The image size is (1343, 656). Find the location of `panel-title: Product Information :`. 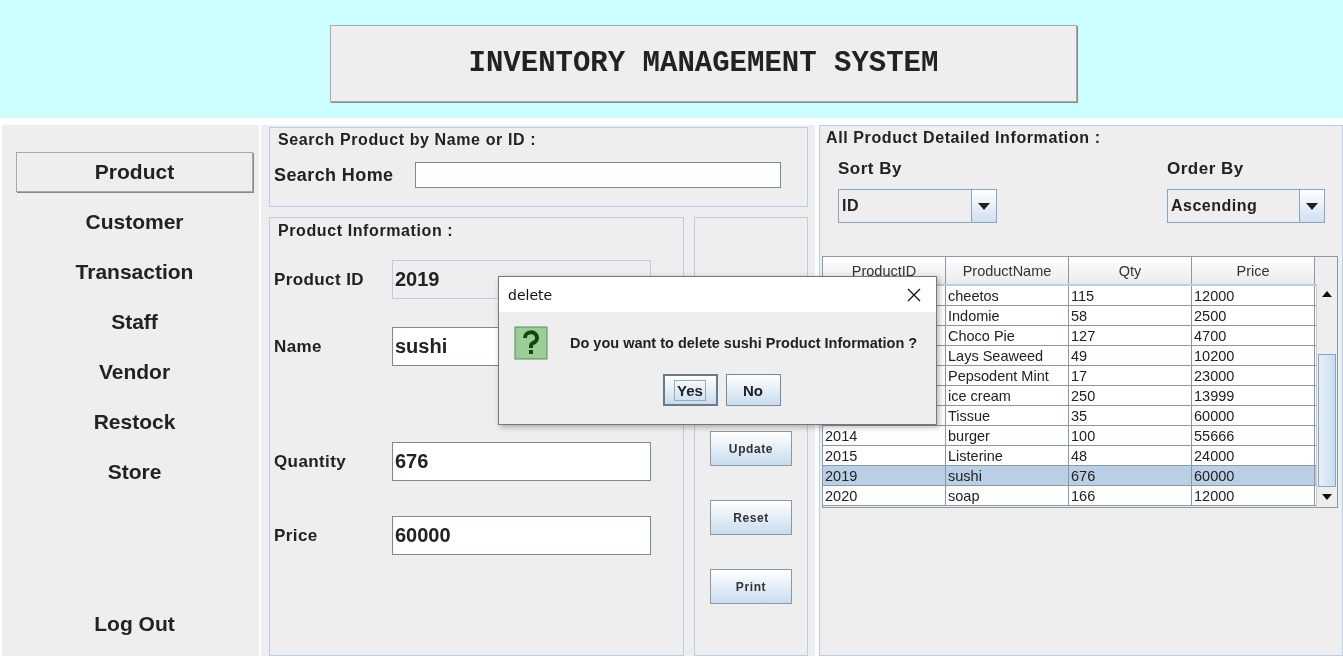

panel-title: Product Information : is located at coordinates (366, 231).